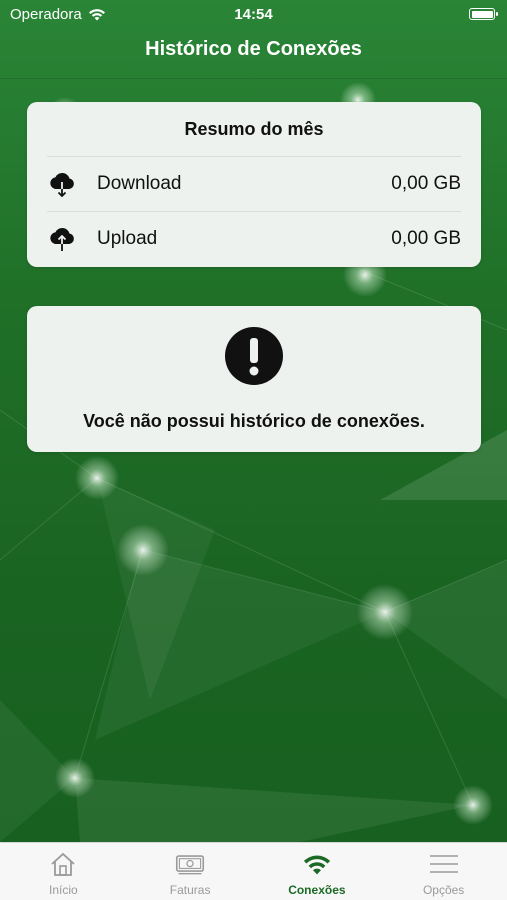 This screenshot has width=507, height=900. What do you see at coordinates (317, 890) in the screenshot?
I see `tab-label-conexoes: Conexões` at bounding box center [317, 890].